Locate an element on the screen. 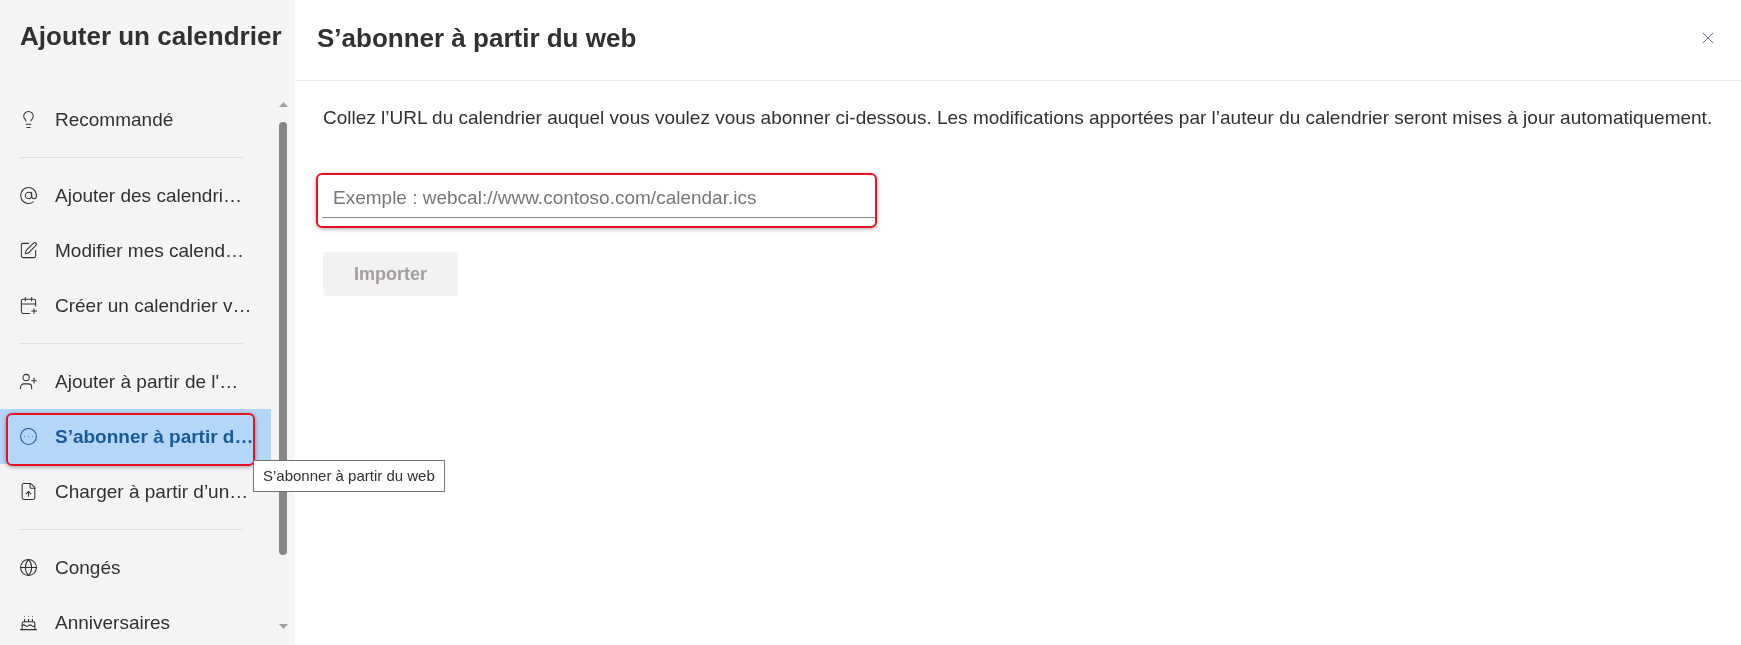 The width and height of the screenshot is (1741, 645). description-text: Collez l’URL du calendrier auquel vous voulez vous abonner ci-dessous. Les modifications apportées par l’auteur du calendrier seront mises à jour automatiquement. is located at coordinates (1018, 117).